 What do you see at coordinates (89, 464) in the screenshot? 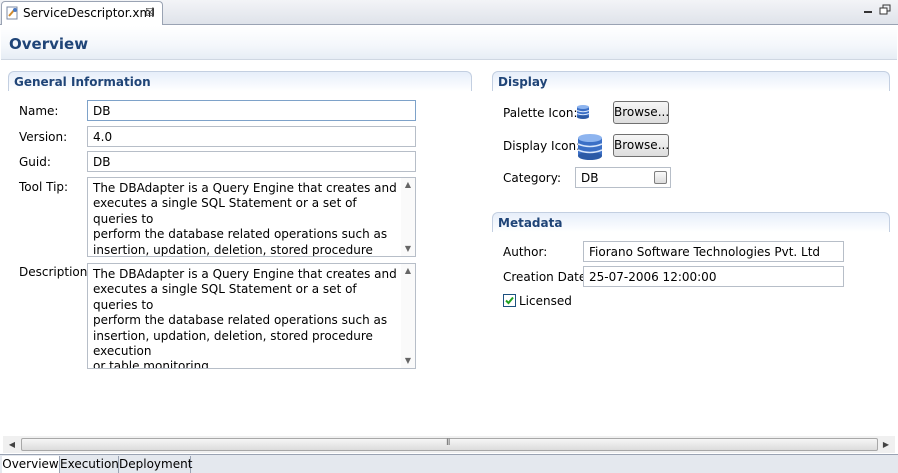
I see `tab-execution: Execution` at bounding box center [89, 464].